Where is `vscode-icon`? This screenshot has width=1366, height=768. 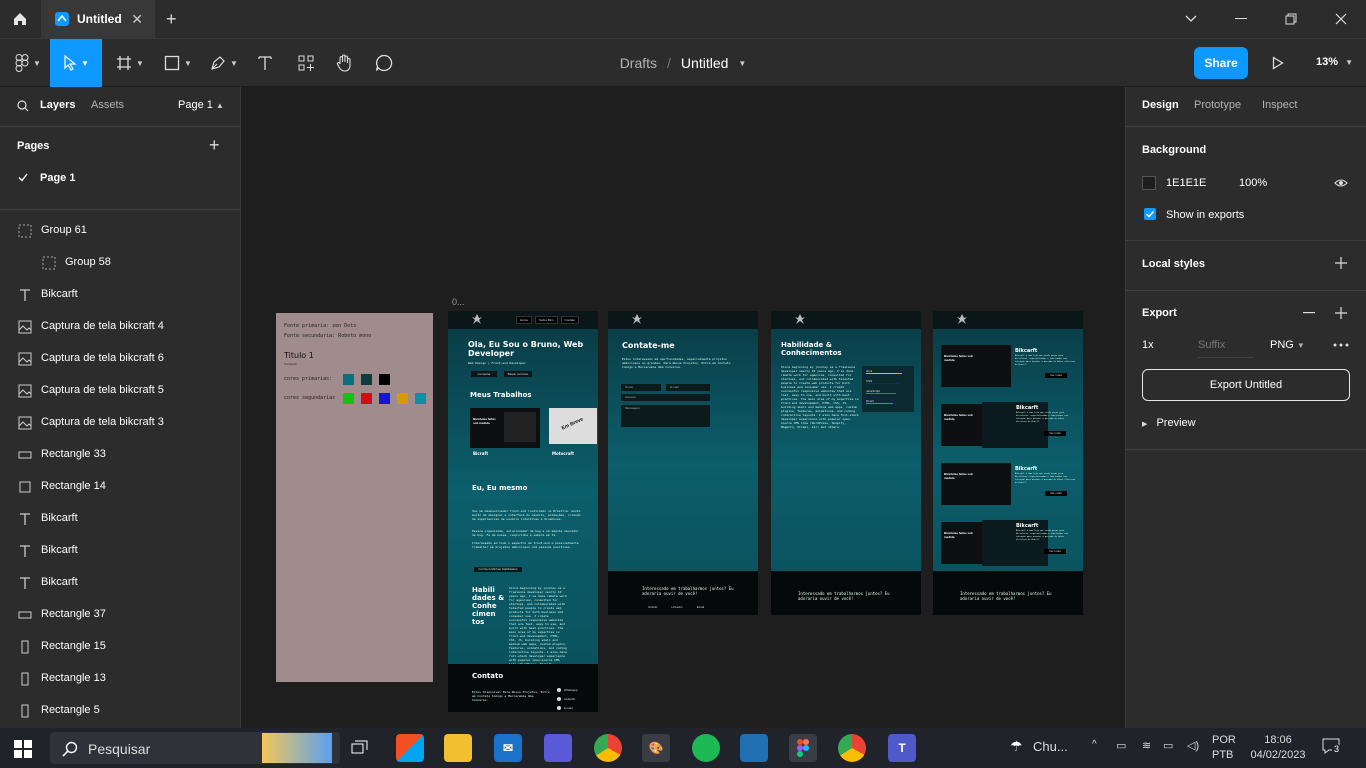 vscode-icon is located at coordinates (754, 748).